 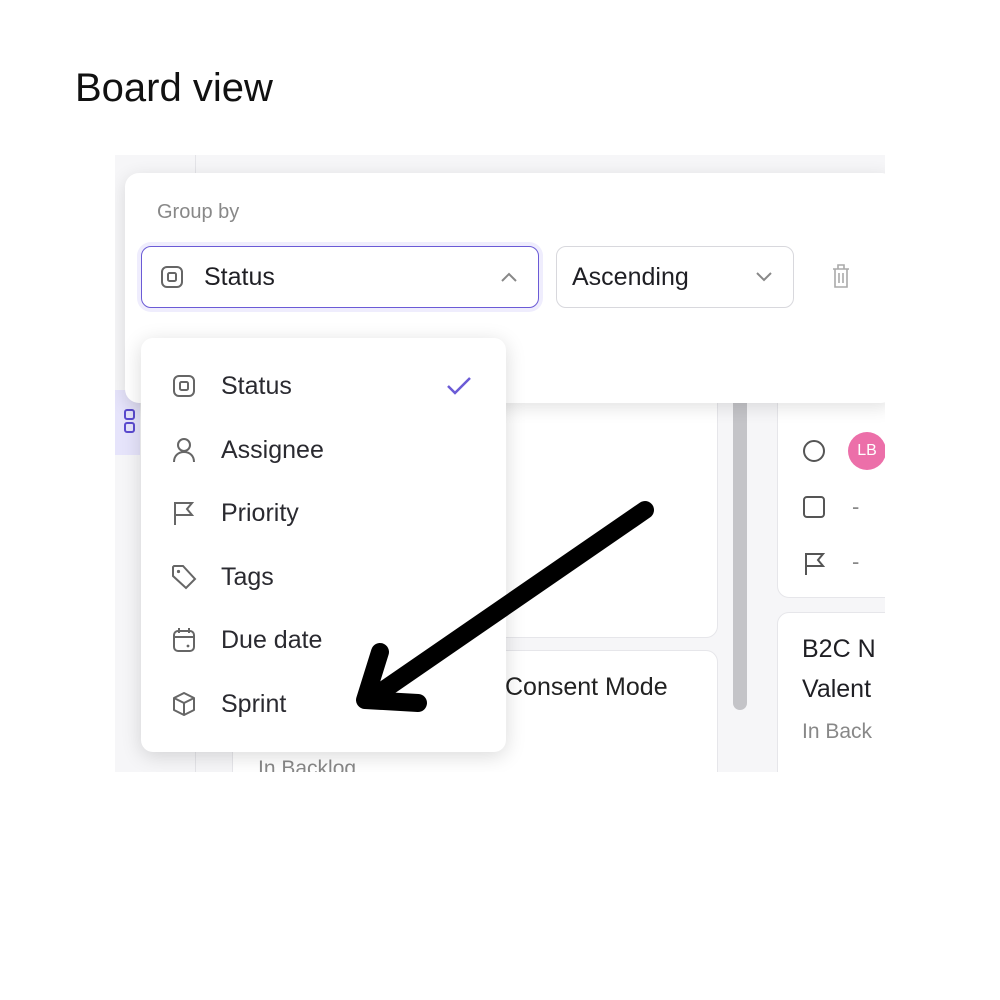 What do you see at coordinates (505, 606) in the screenshot?
I see `annotation-arrow-icon` at bounding box center [505, 606].